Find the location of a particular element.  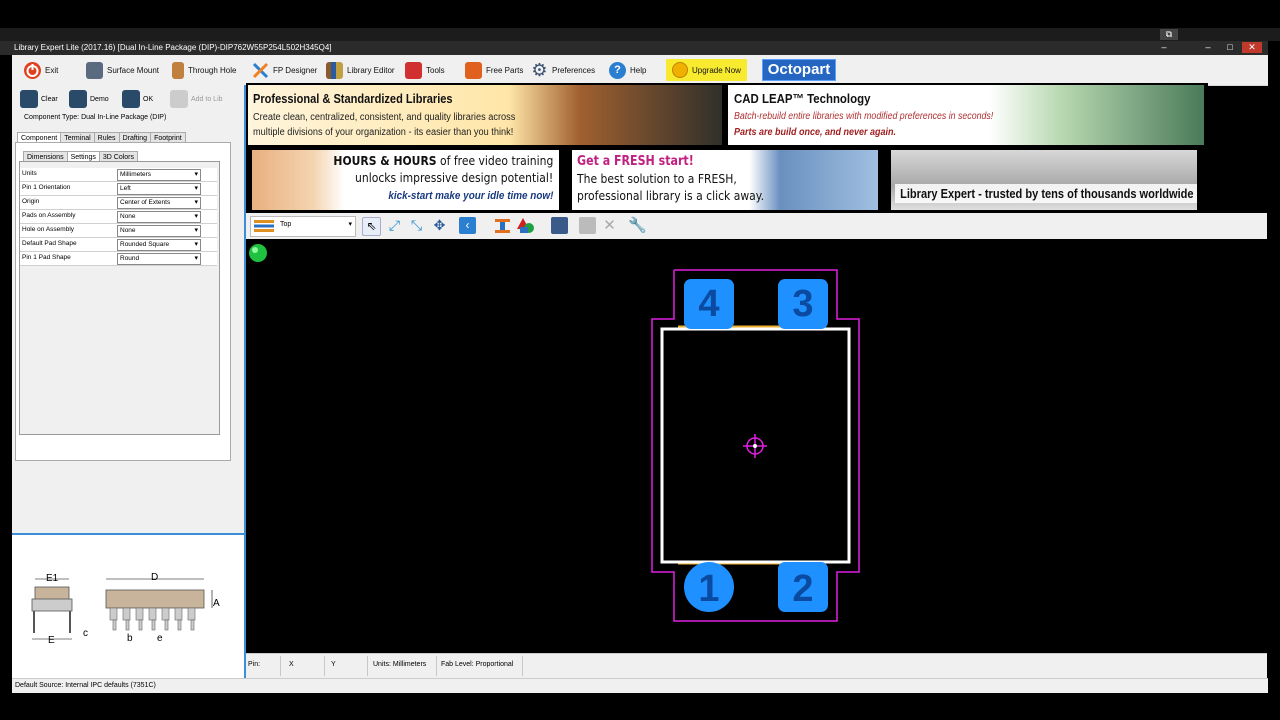

tools-button: Tools is located at coordinates (425, 70).